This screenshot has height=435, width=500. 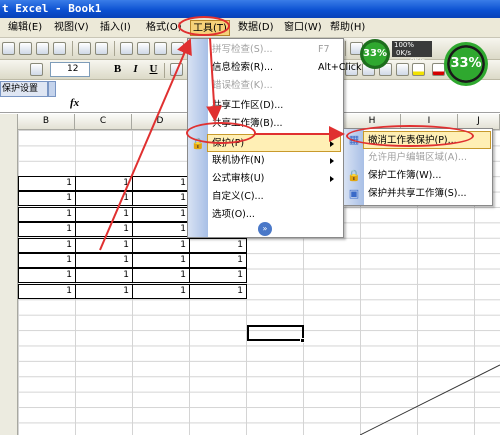 I want to click on menu-item-online-collaboration: 联机协作(N), so click(x=274, y=161).